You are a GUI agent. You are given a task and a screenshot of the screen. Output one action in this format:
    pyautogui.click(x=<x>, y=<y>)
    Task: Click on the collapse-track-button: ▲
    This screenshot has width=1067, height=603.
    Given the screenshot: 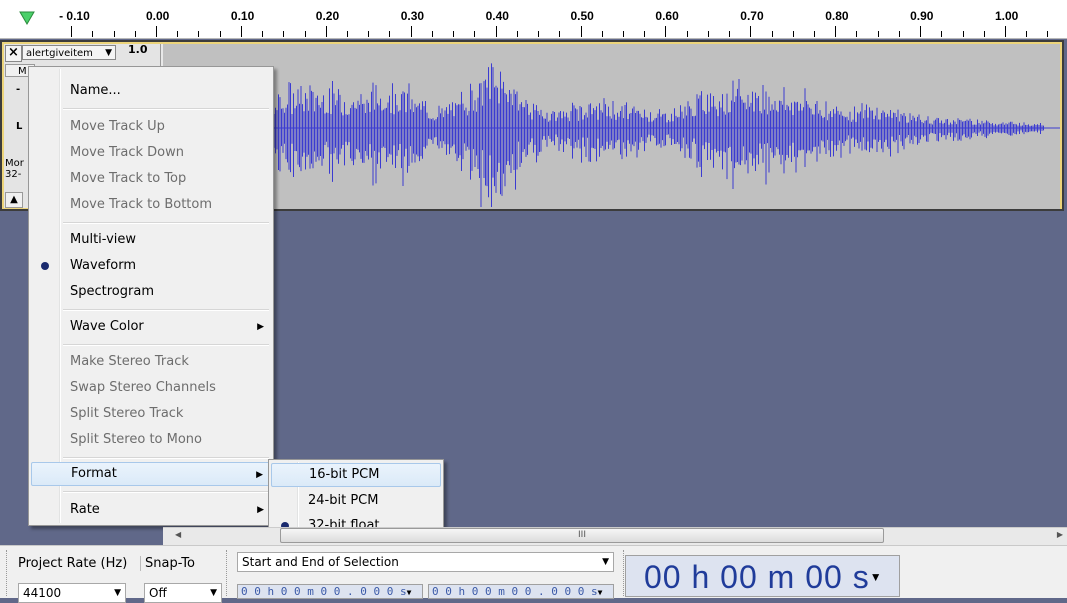 What is the action you would take?
    pyautogui.click(x=14, y=200)
    